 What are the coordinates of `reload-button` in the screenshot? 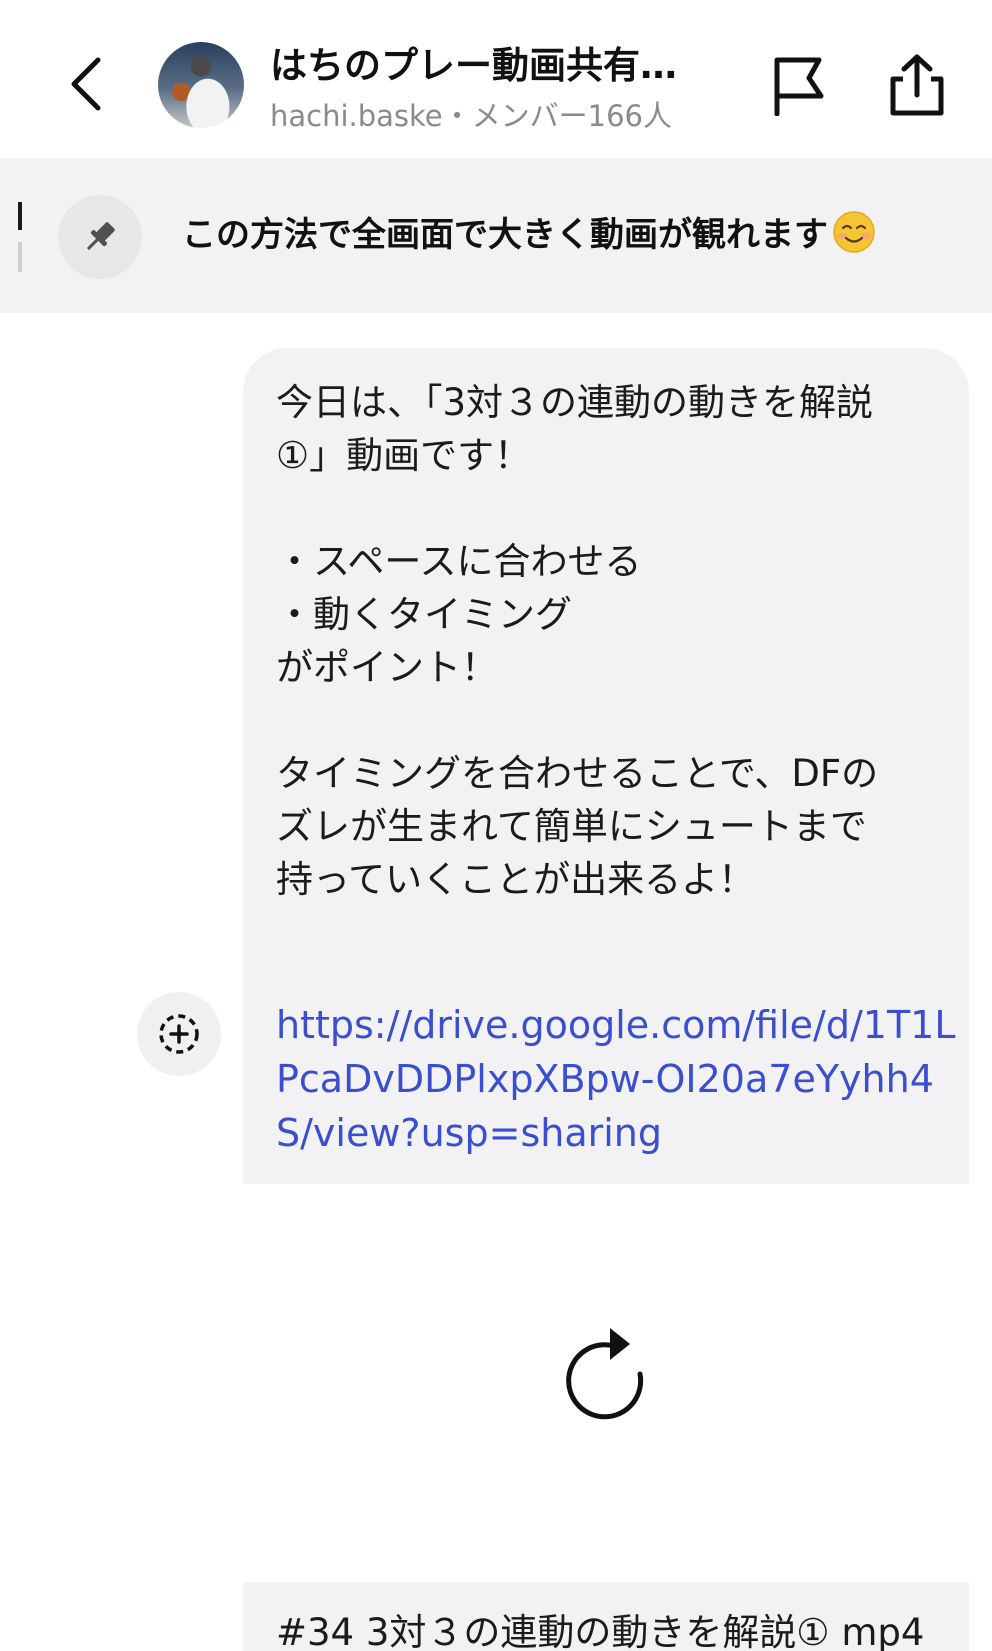 It's located at (606, 1372).